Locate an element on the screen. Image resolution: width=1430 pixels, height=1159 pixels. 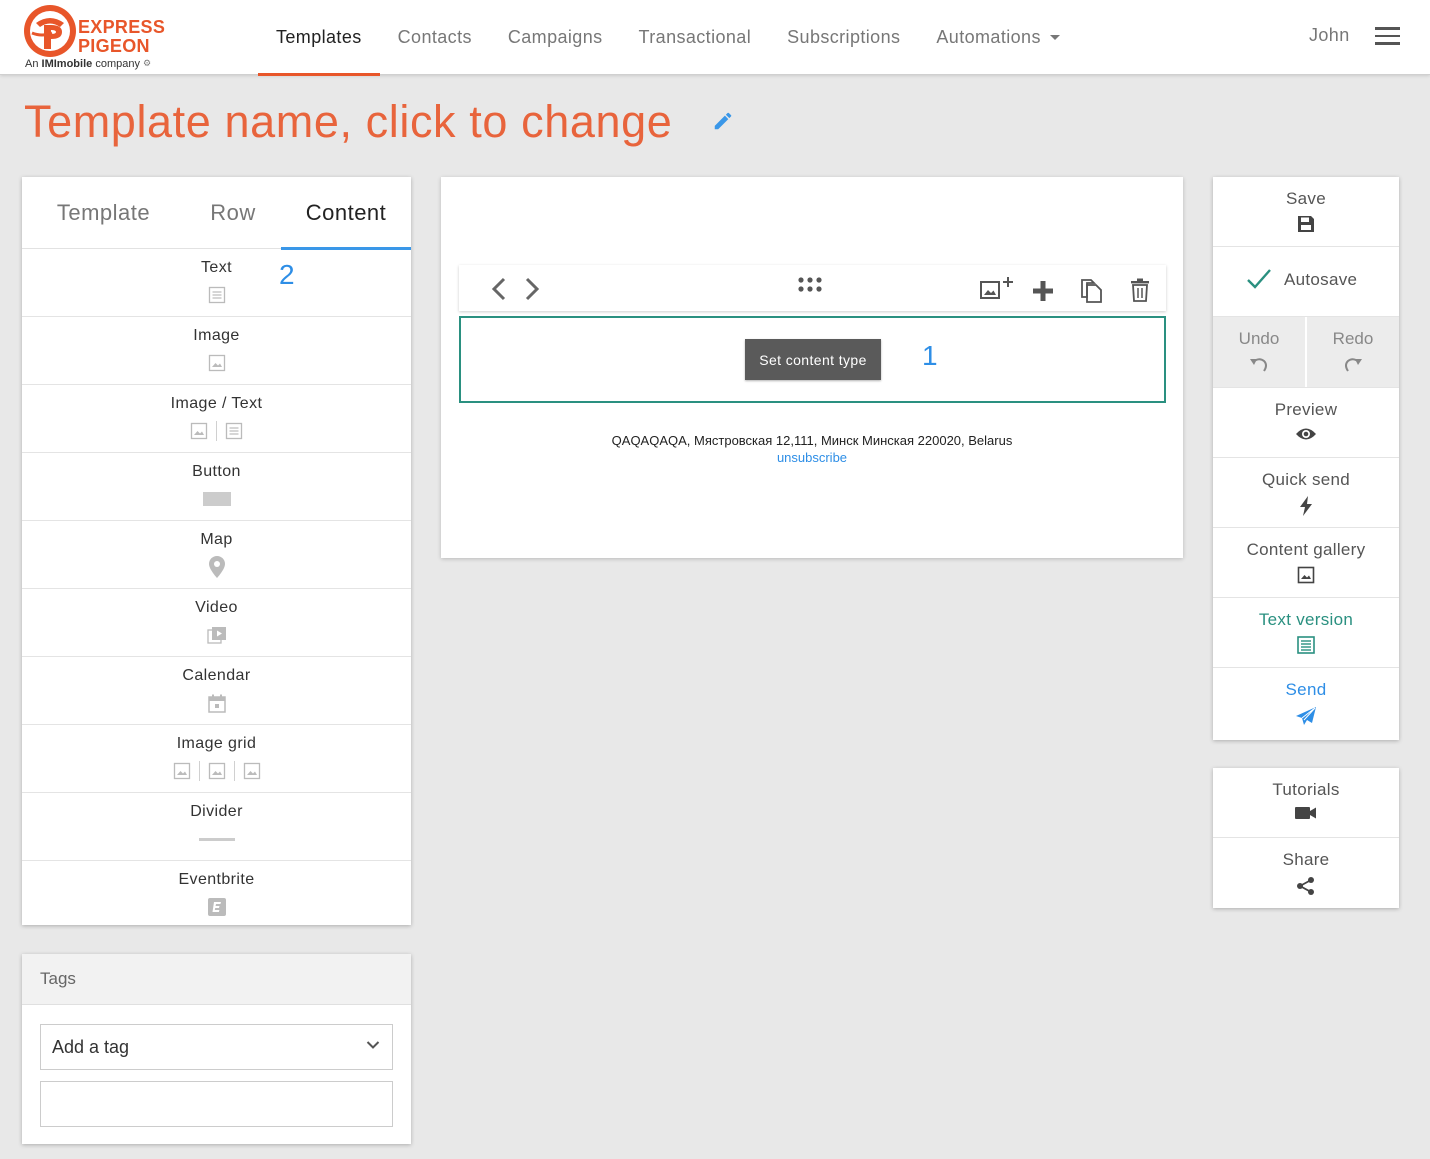
row-toolbar is located at coordinates (812, 288).